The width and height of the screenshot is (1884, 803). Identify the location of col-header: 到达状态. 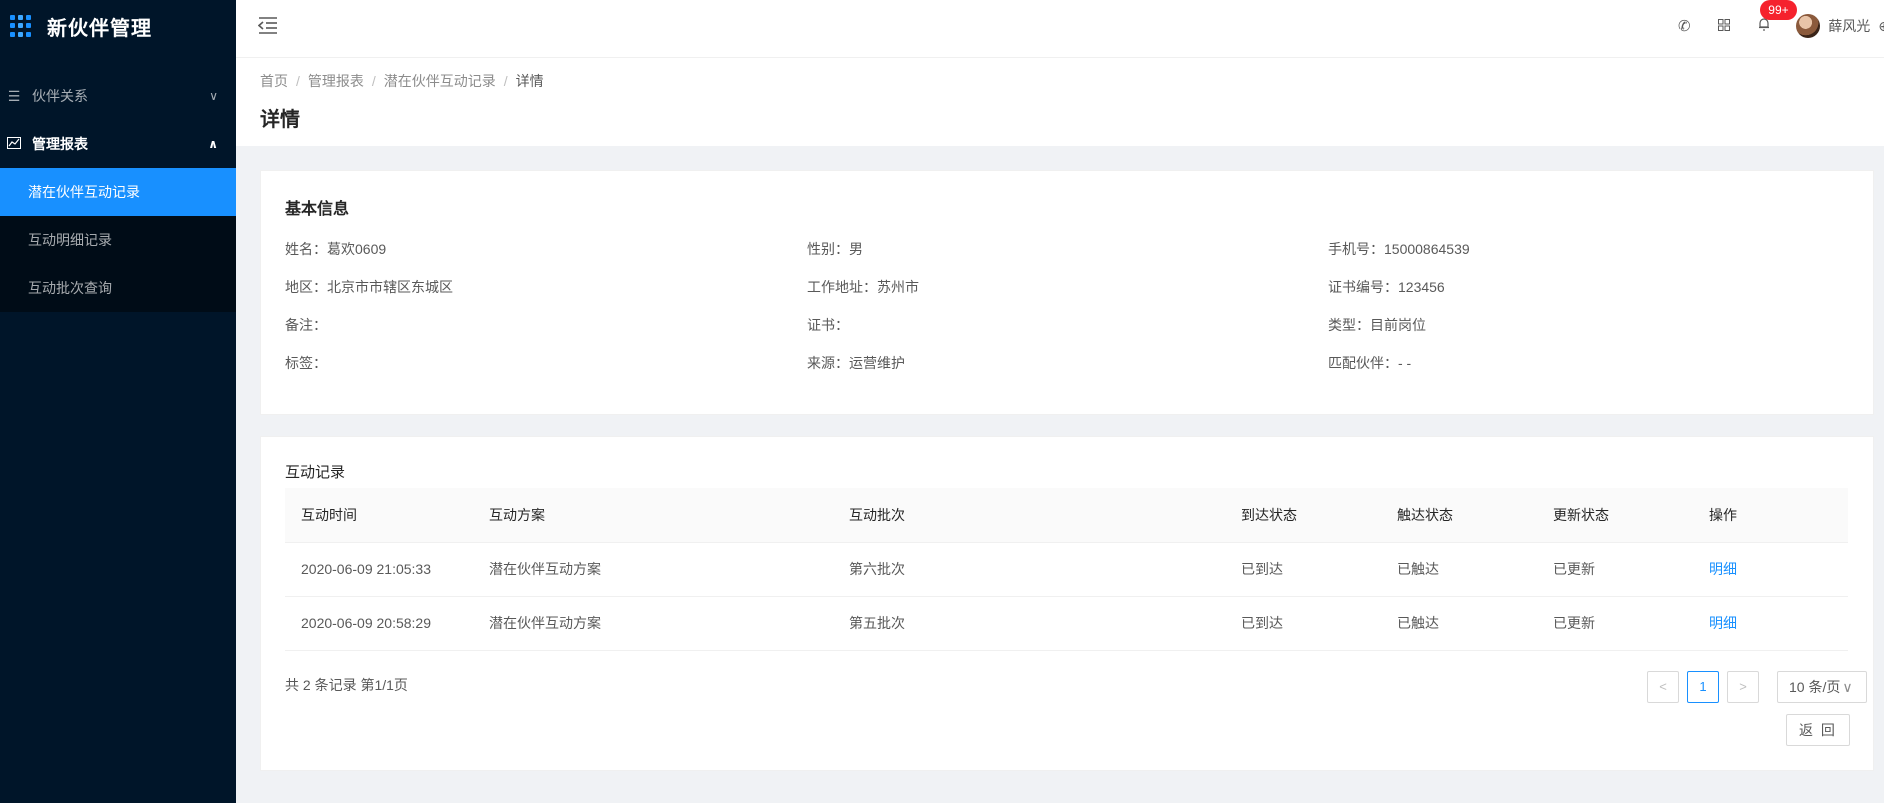
(1303, 515).